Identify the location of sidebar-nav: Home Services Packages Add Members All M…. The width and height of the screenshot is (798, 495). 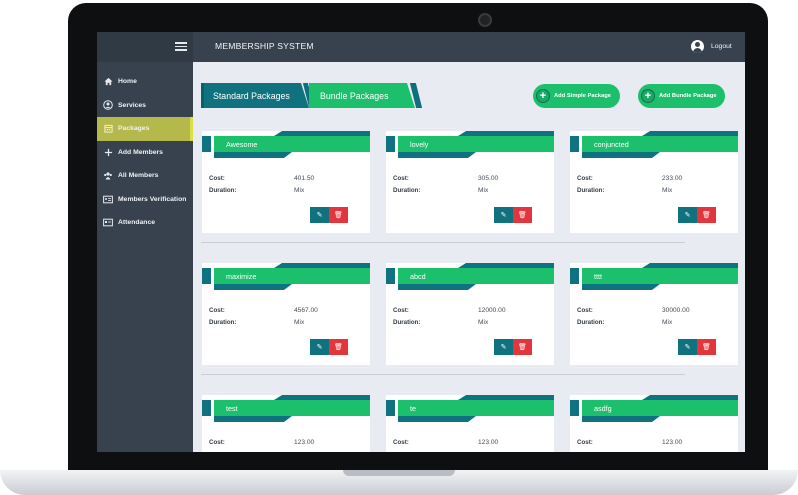
(145, 152).